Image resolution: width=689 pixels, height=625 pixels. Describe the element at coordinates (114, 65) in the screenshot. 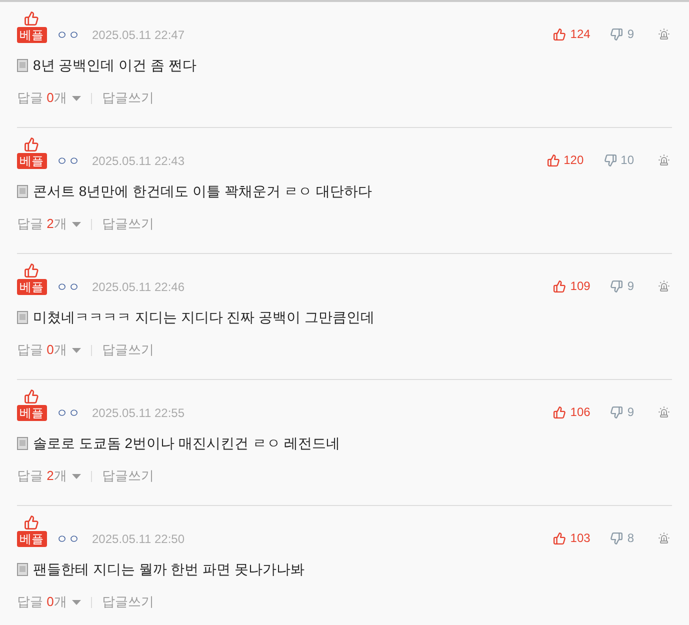

I see `comment-text: 8년 공백인데 이건 좀 쩐다` at that location.